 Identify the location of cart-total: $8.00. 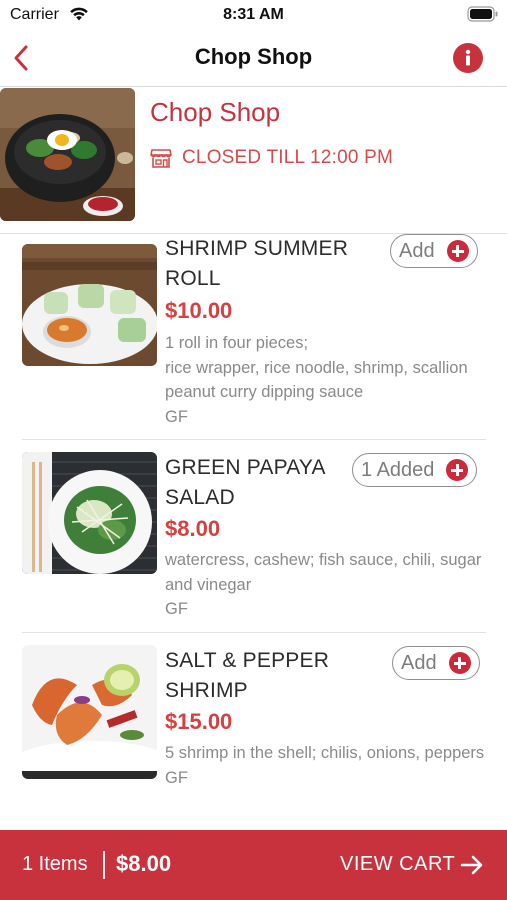
(144, 863).